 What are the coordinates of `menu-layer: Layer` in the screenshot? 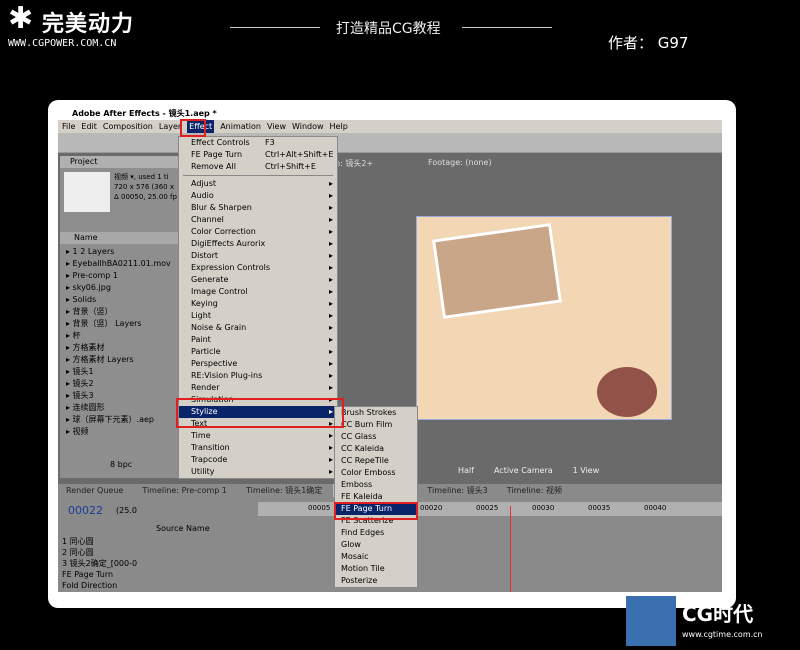 It's located at (170, 126).